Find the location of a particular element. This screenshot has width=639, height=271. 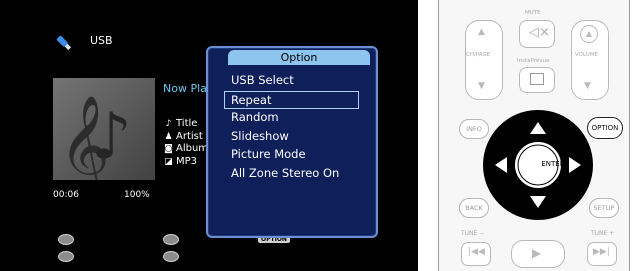

enter-label: ENTER is located at coordinates (553, 164).